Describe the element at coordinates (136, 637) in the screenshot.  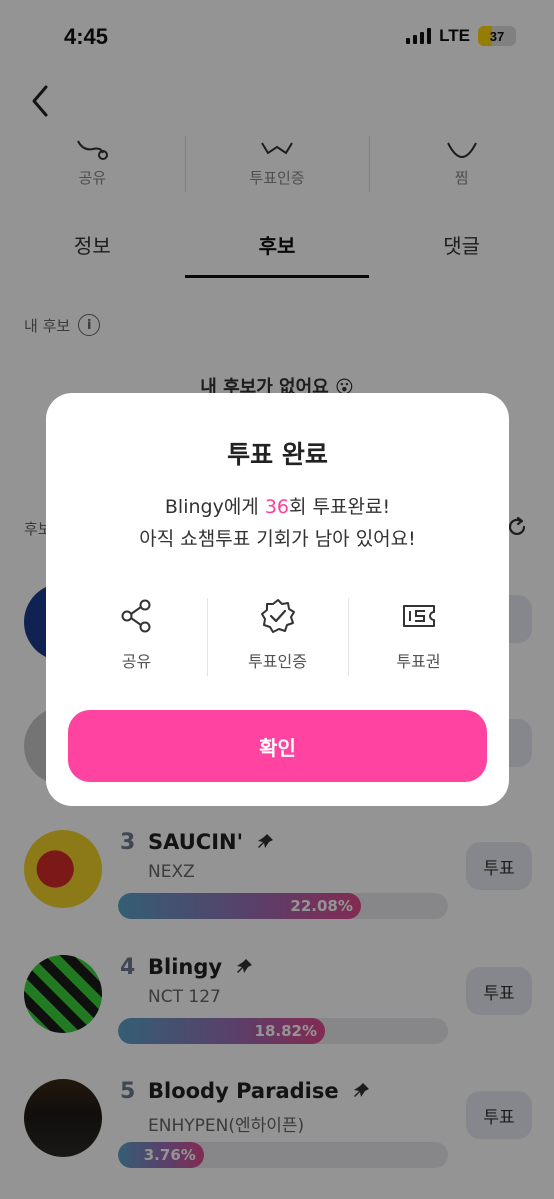
I see `modal-share-button: 공유` at that location.